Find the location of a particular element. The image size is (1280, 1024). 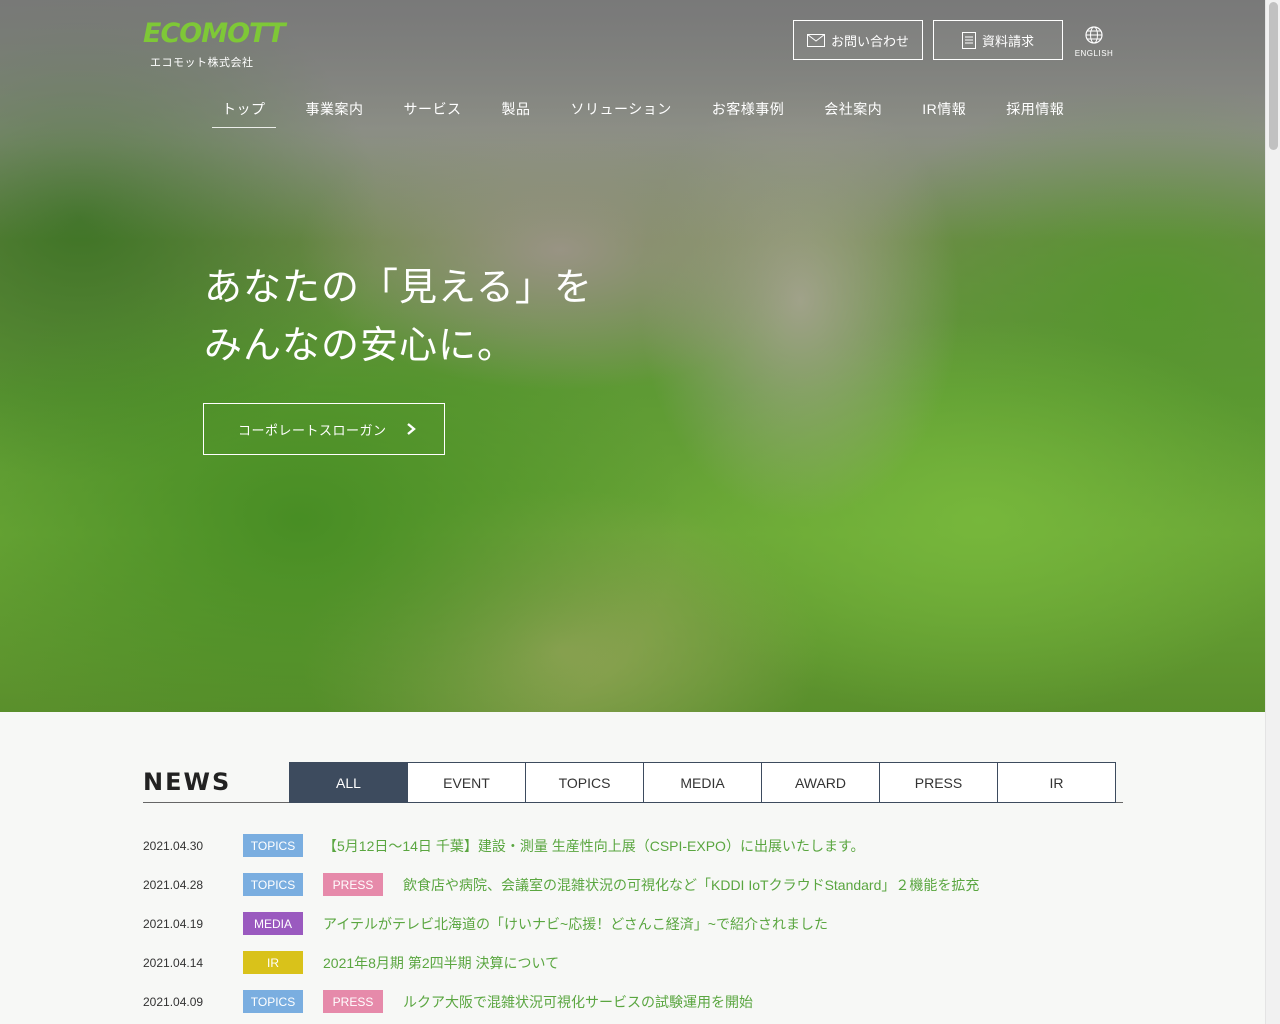

tab-all: ALL is located at coordinates (348, 782).